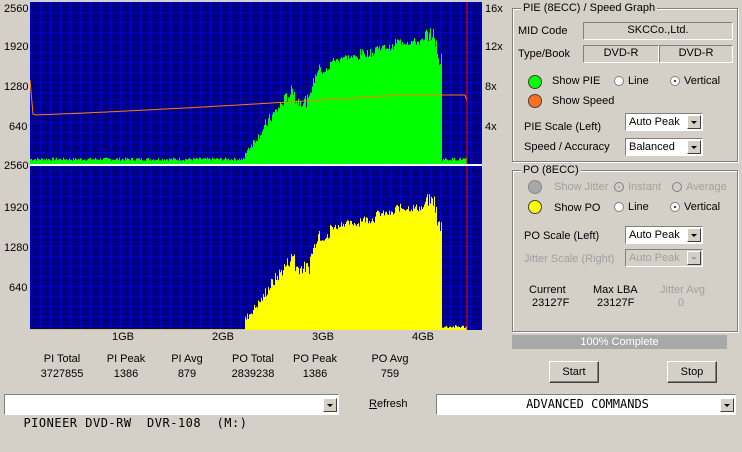 The height and width of the screenshot is (452, 742). What do you see at coordinates (574, 372) in the screenshot?
I see `start-button: Start` at bounding box center [574, 372].